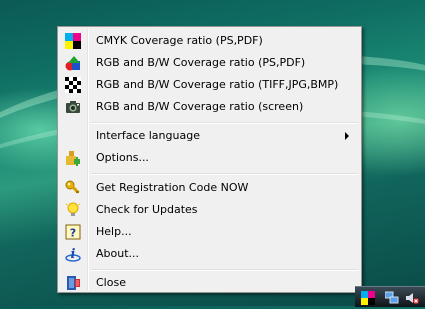  Describe the element at coordinates (201, 62) in the screenshot. I see `menu-item-label: RGB and B/W Coverage ratio (PS,PDF)` at that location.